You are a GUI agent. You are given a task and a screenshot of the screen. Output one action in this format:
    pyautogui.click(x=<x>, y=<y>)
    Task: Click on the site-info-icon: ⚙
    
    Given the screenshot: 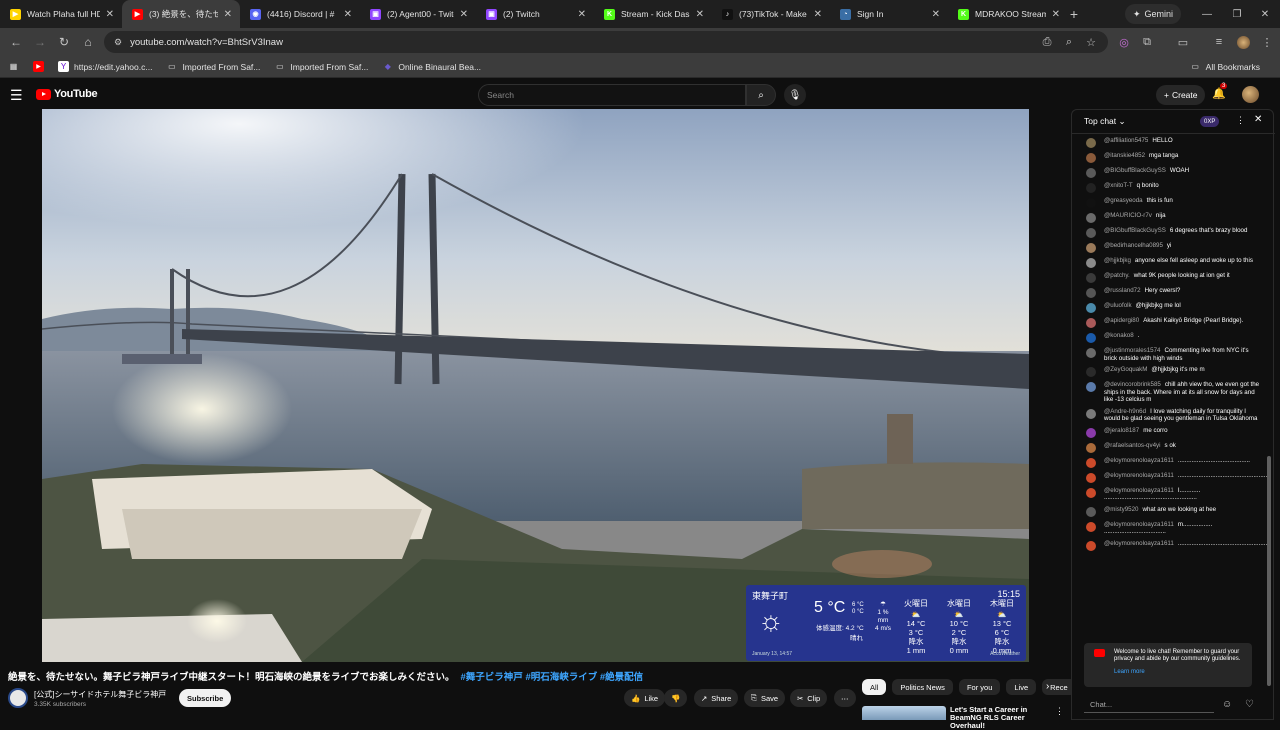 What is the action you would take?
    pyautogui.click(x=118, y=42)
    